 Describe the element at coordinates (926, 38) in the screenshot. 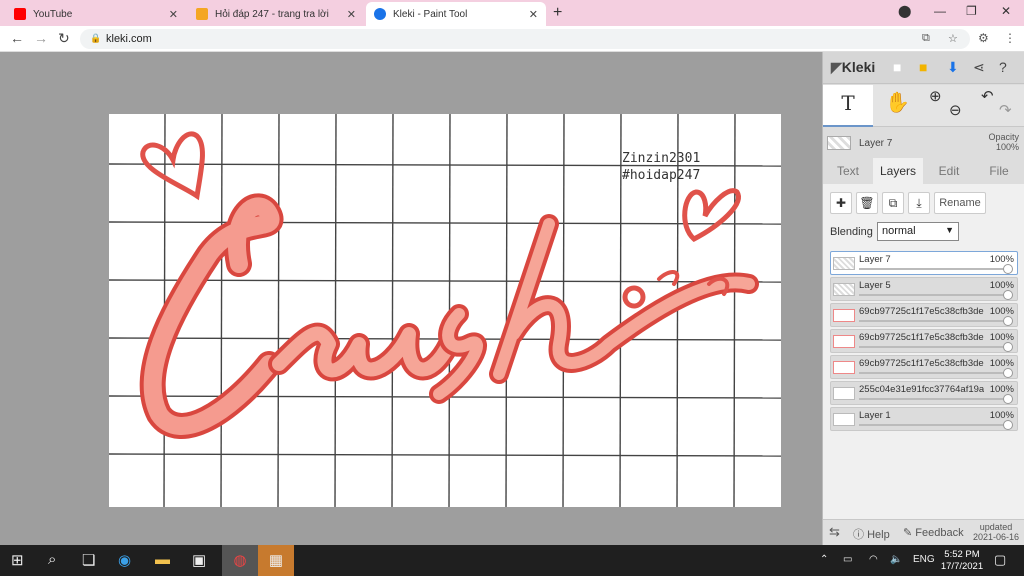

I see `translate-icon: ⧉` at that location.